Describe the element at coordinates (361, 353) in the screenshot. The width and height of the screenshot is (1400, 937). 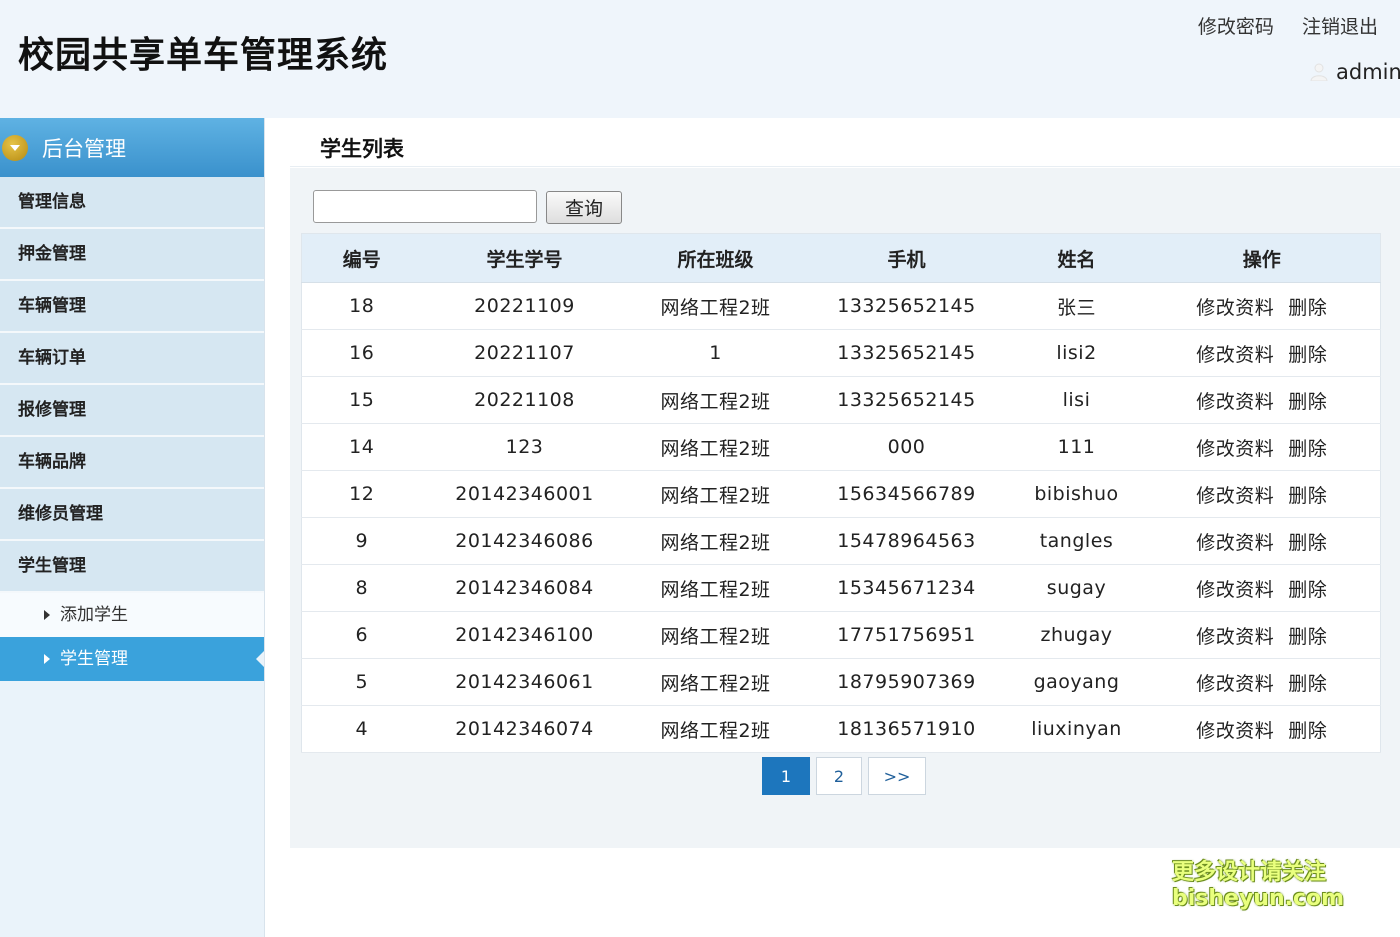
I see `cell-id: 16` at that location.